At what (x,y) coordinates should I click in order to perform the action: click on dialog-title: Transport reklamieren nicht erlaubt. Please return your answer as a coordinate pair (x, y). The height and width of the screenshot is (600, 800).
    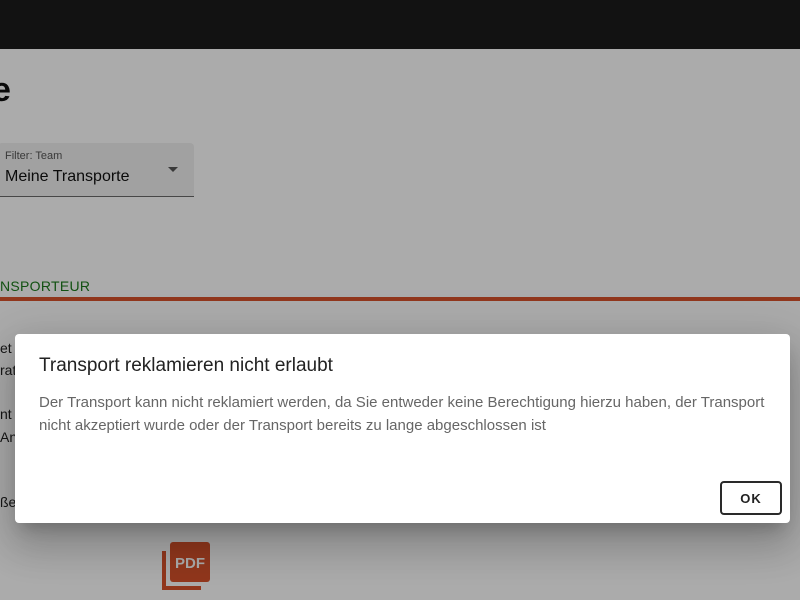
    Looking at the image, I should click on (186, 365).